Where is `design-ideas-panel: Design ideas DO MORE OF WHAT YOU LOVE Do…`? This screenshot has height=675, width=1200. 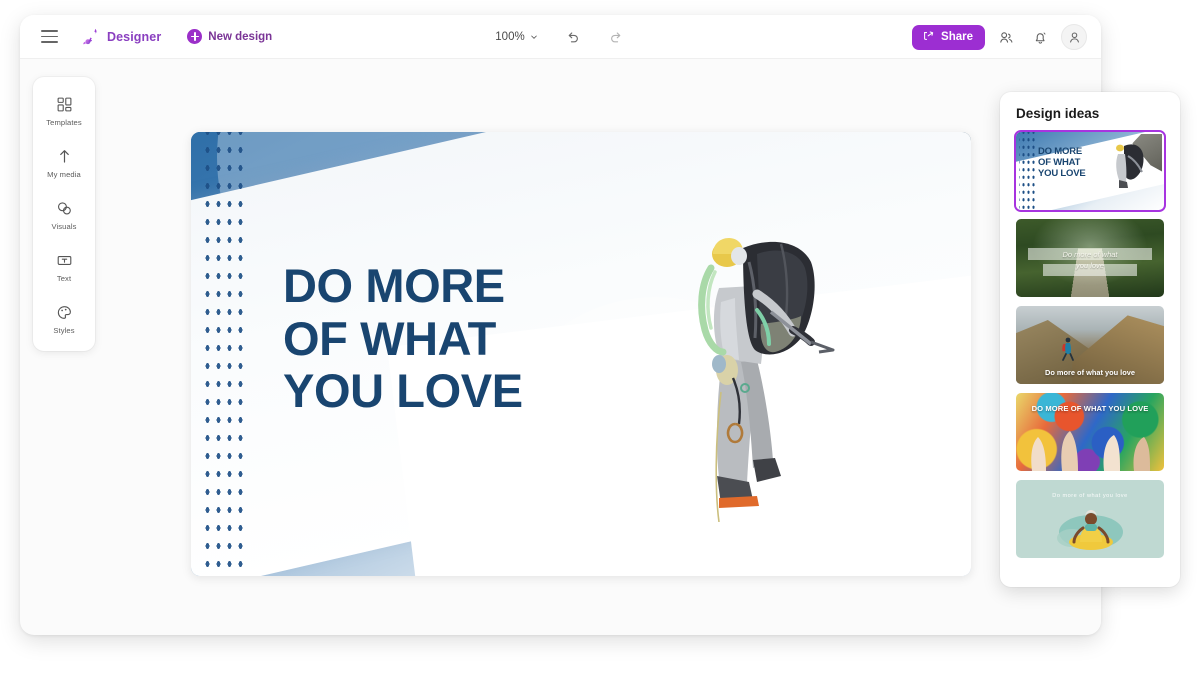
design-ideas-panel: Design ideas DO MORE OF WHAT YOU LOVE Do… is located at coordinates (1090, 339).